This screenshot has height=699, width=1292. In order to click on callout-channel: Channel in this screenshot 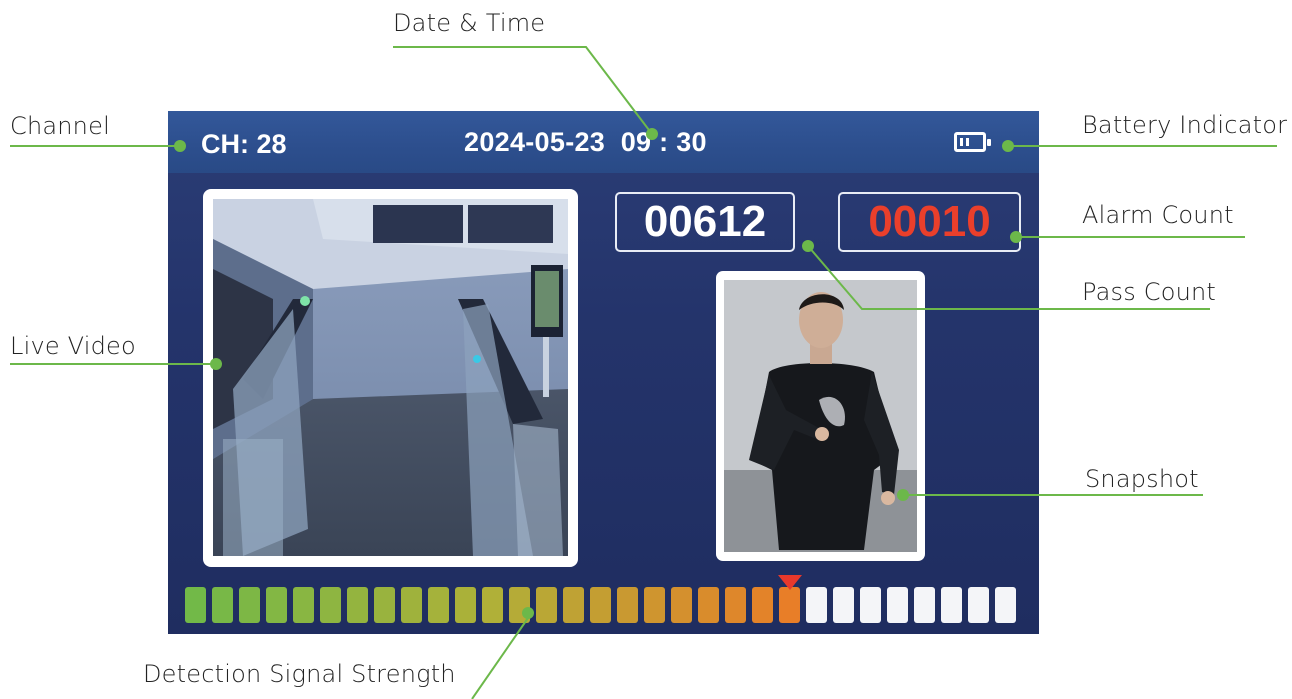, I will do `click(60, 126)`.